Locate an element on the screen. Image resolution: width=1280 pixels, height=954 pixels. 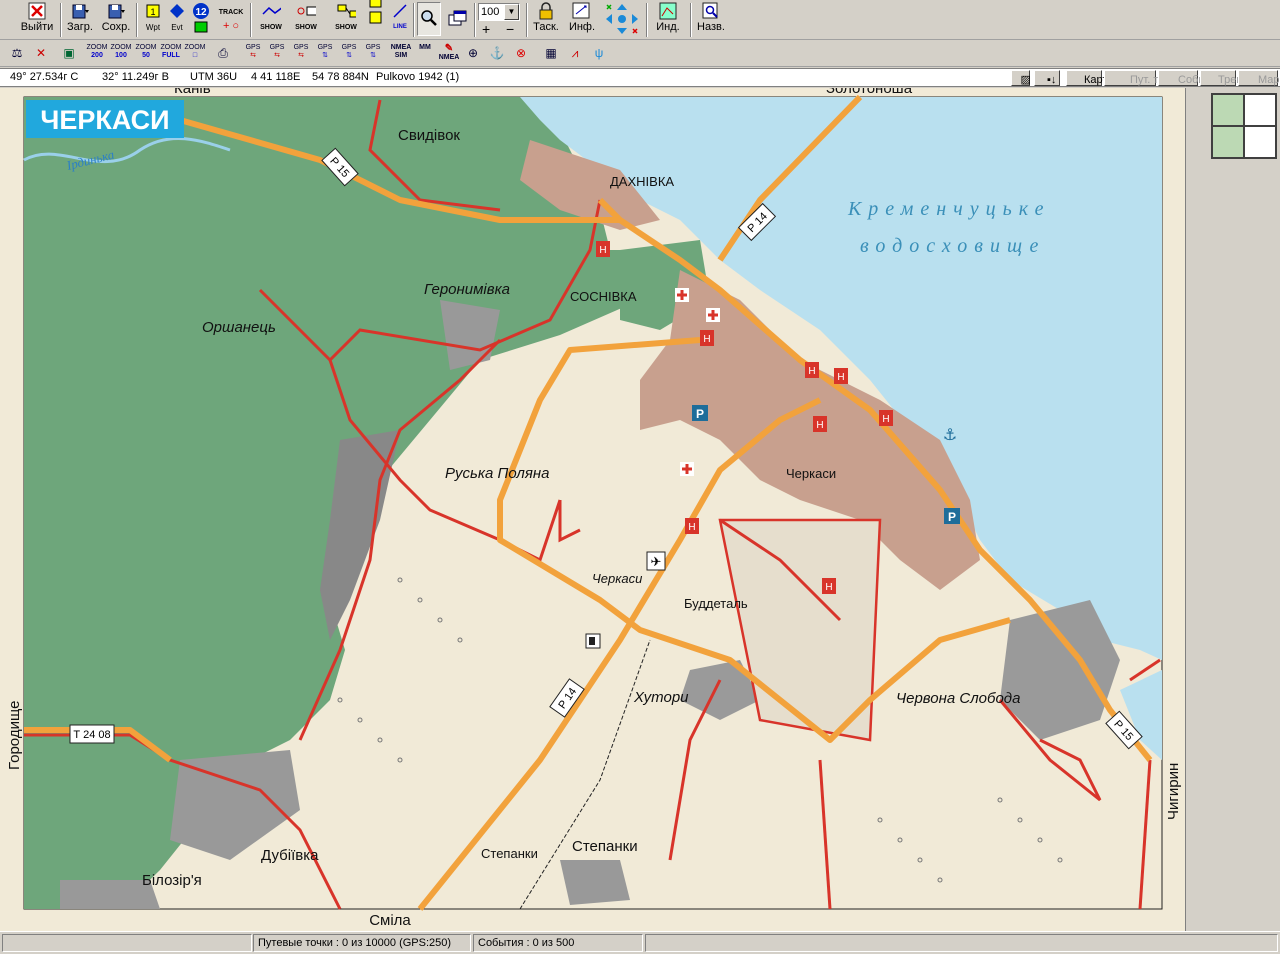
tab-track: Трек. is located at coordinates (1222, 78).